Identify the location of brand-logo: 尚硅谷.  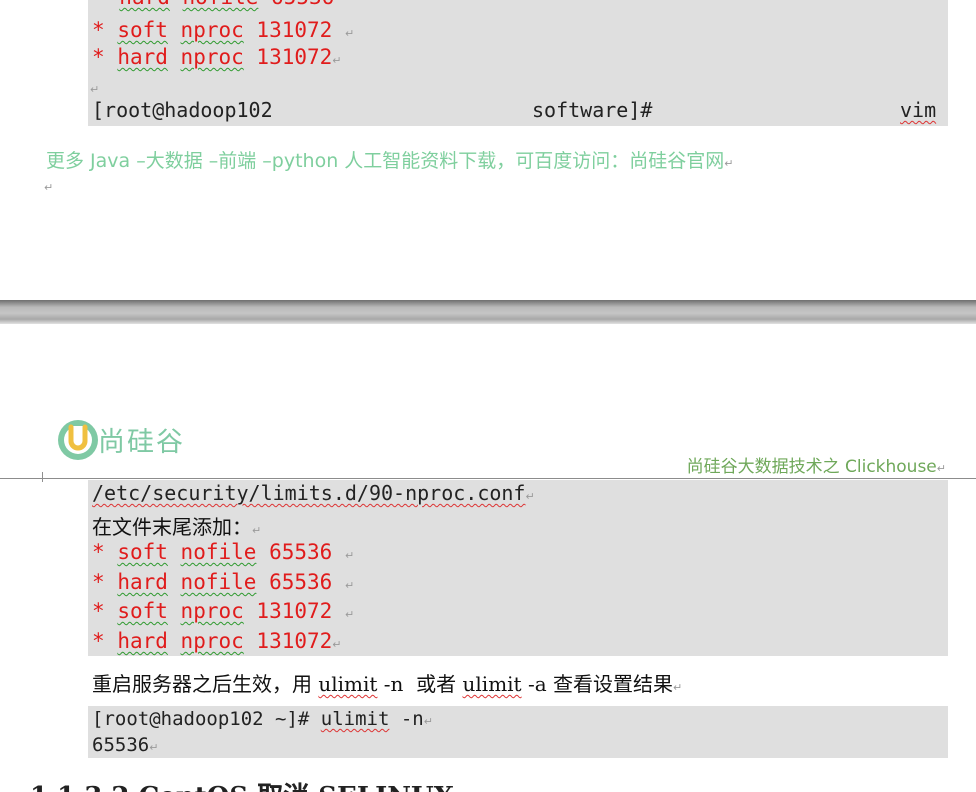
(131, 441).